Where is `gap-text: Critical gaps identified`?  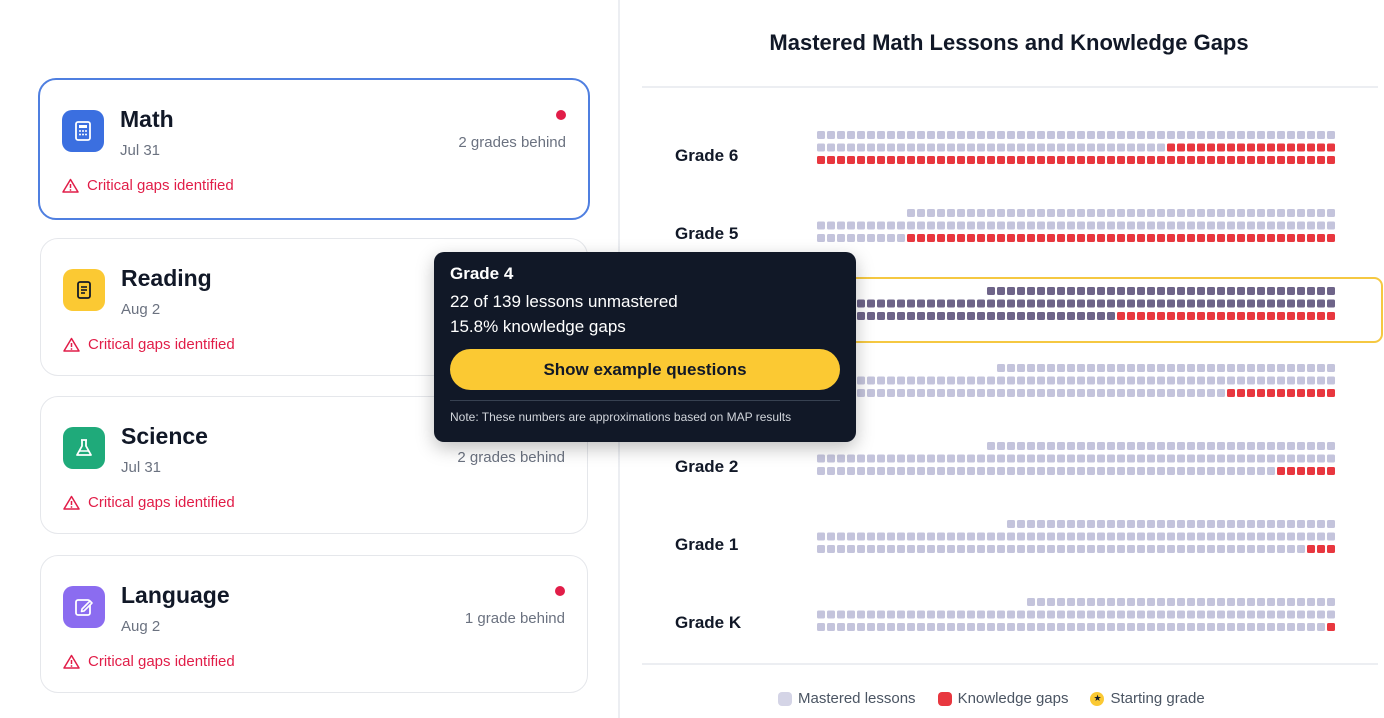 gap-text: Critical gaps identified is located at coordinates (161, 661).